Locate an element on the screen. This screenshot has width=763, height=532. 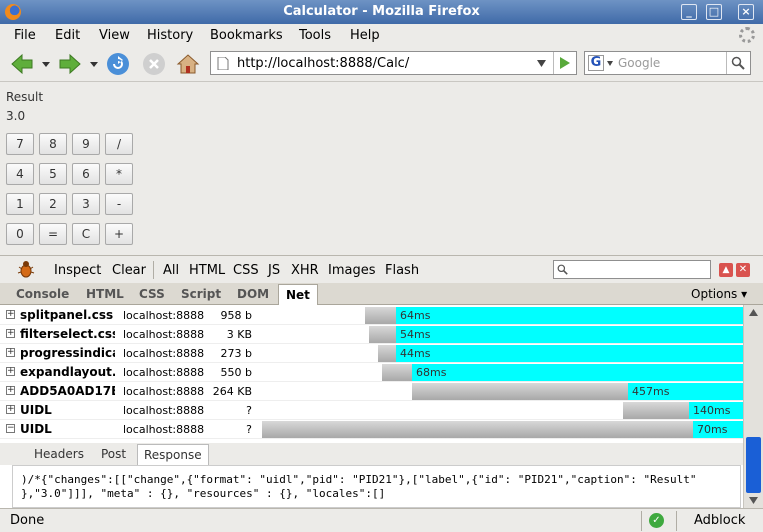
subtab-headers: Headers is located at coordinates (59, 454).